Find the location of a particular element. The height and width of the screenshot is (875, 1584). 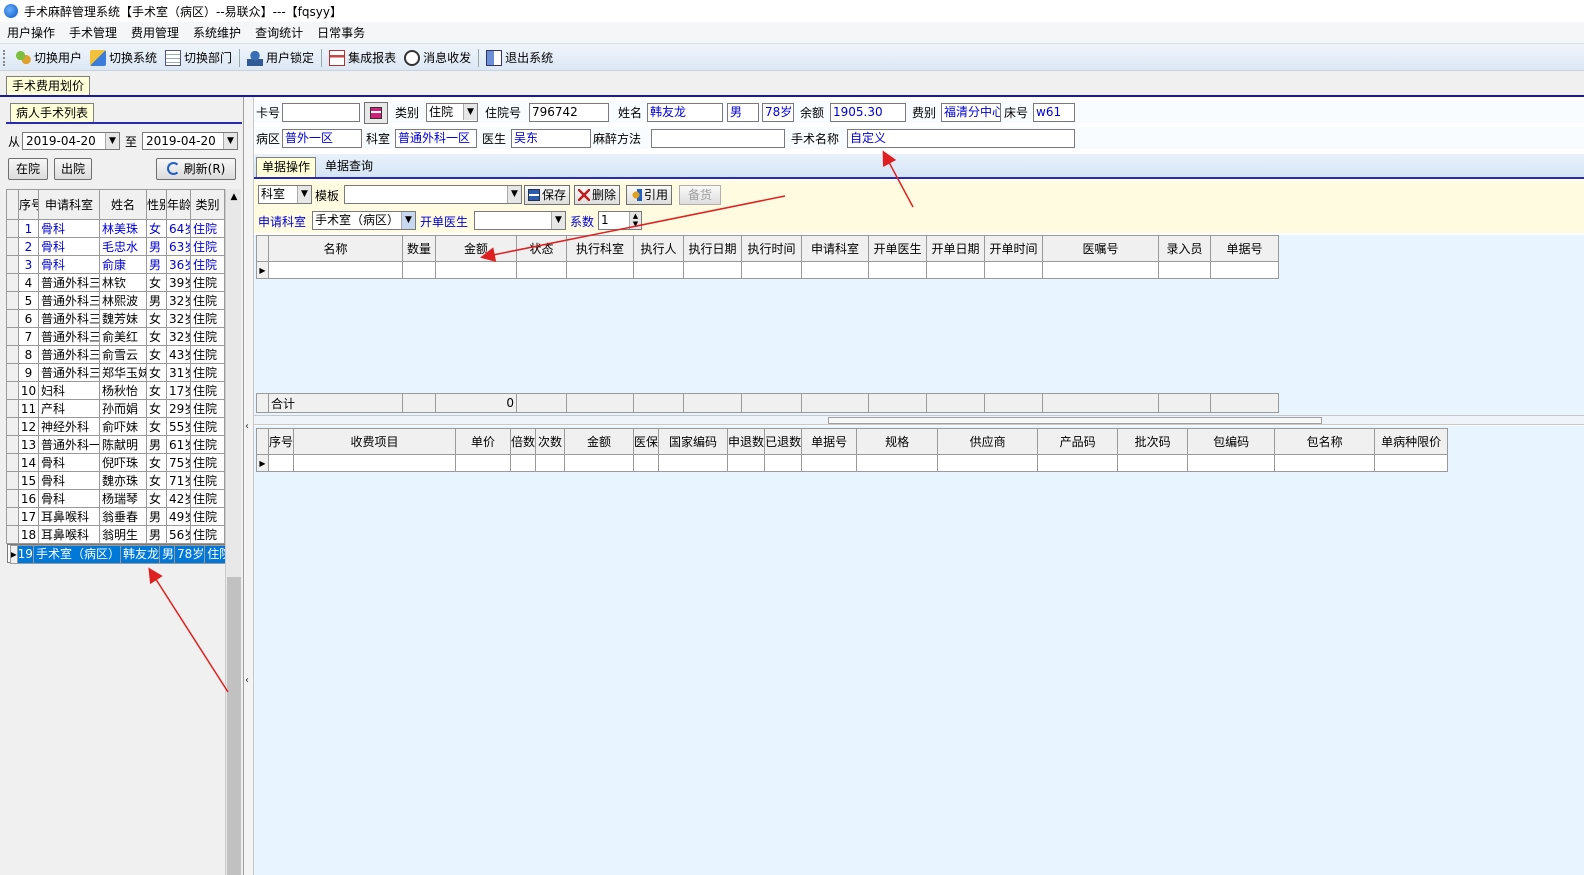

patient-age-field: 78岁 is located at coordinates (778, 112).